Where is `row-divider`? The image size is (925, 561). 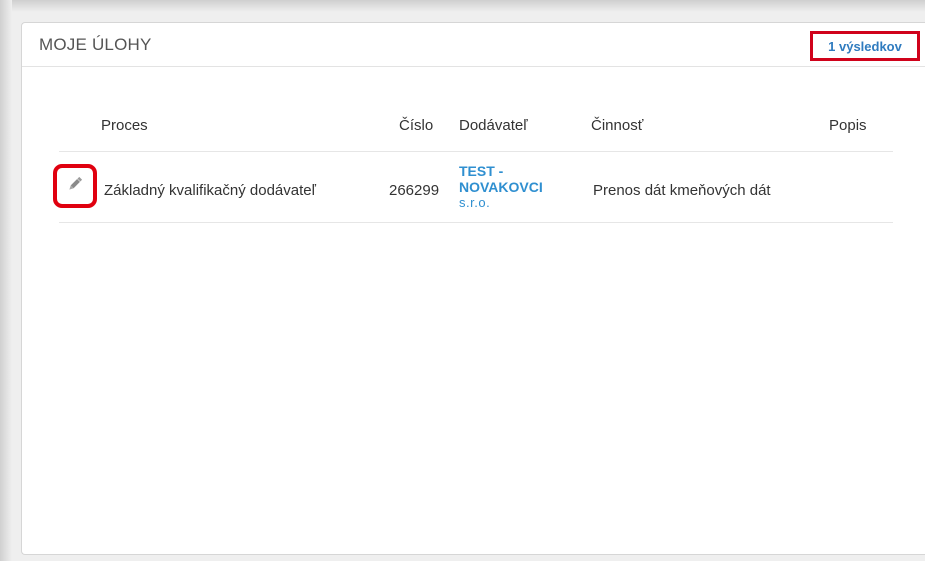
row-divider is located at coordinates (476, 222).